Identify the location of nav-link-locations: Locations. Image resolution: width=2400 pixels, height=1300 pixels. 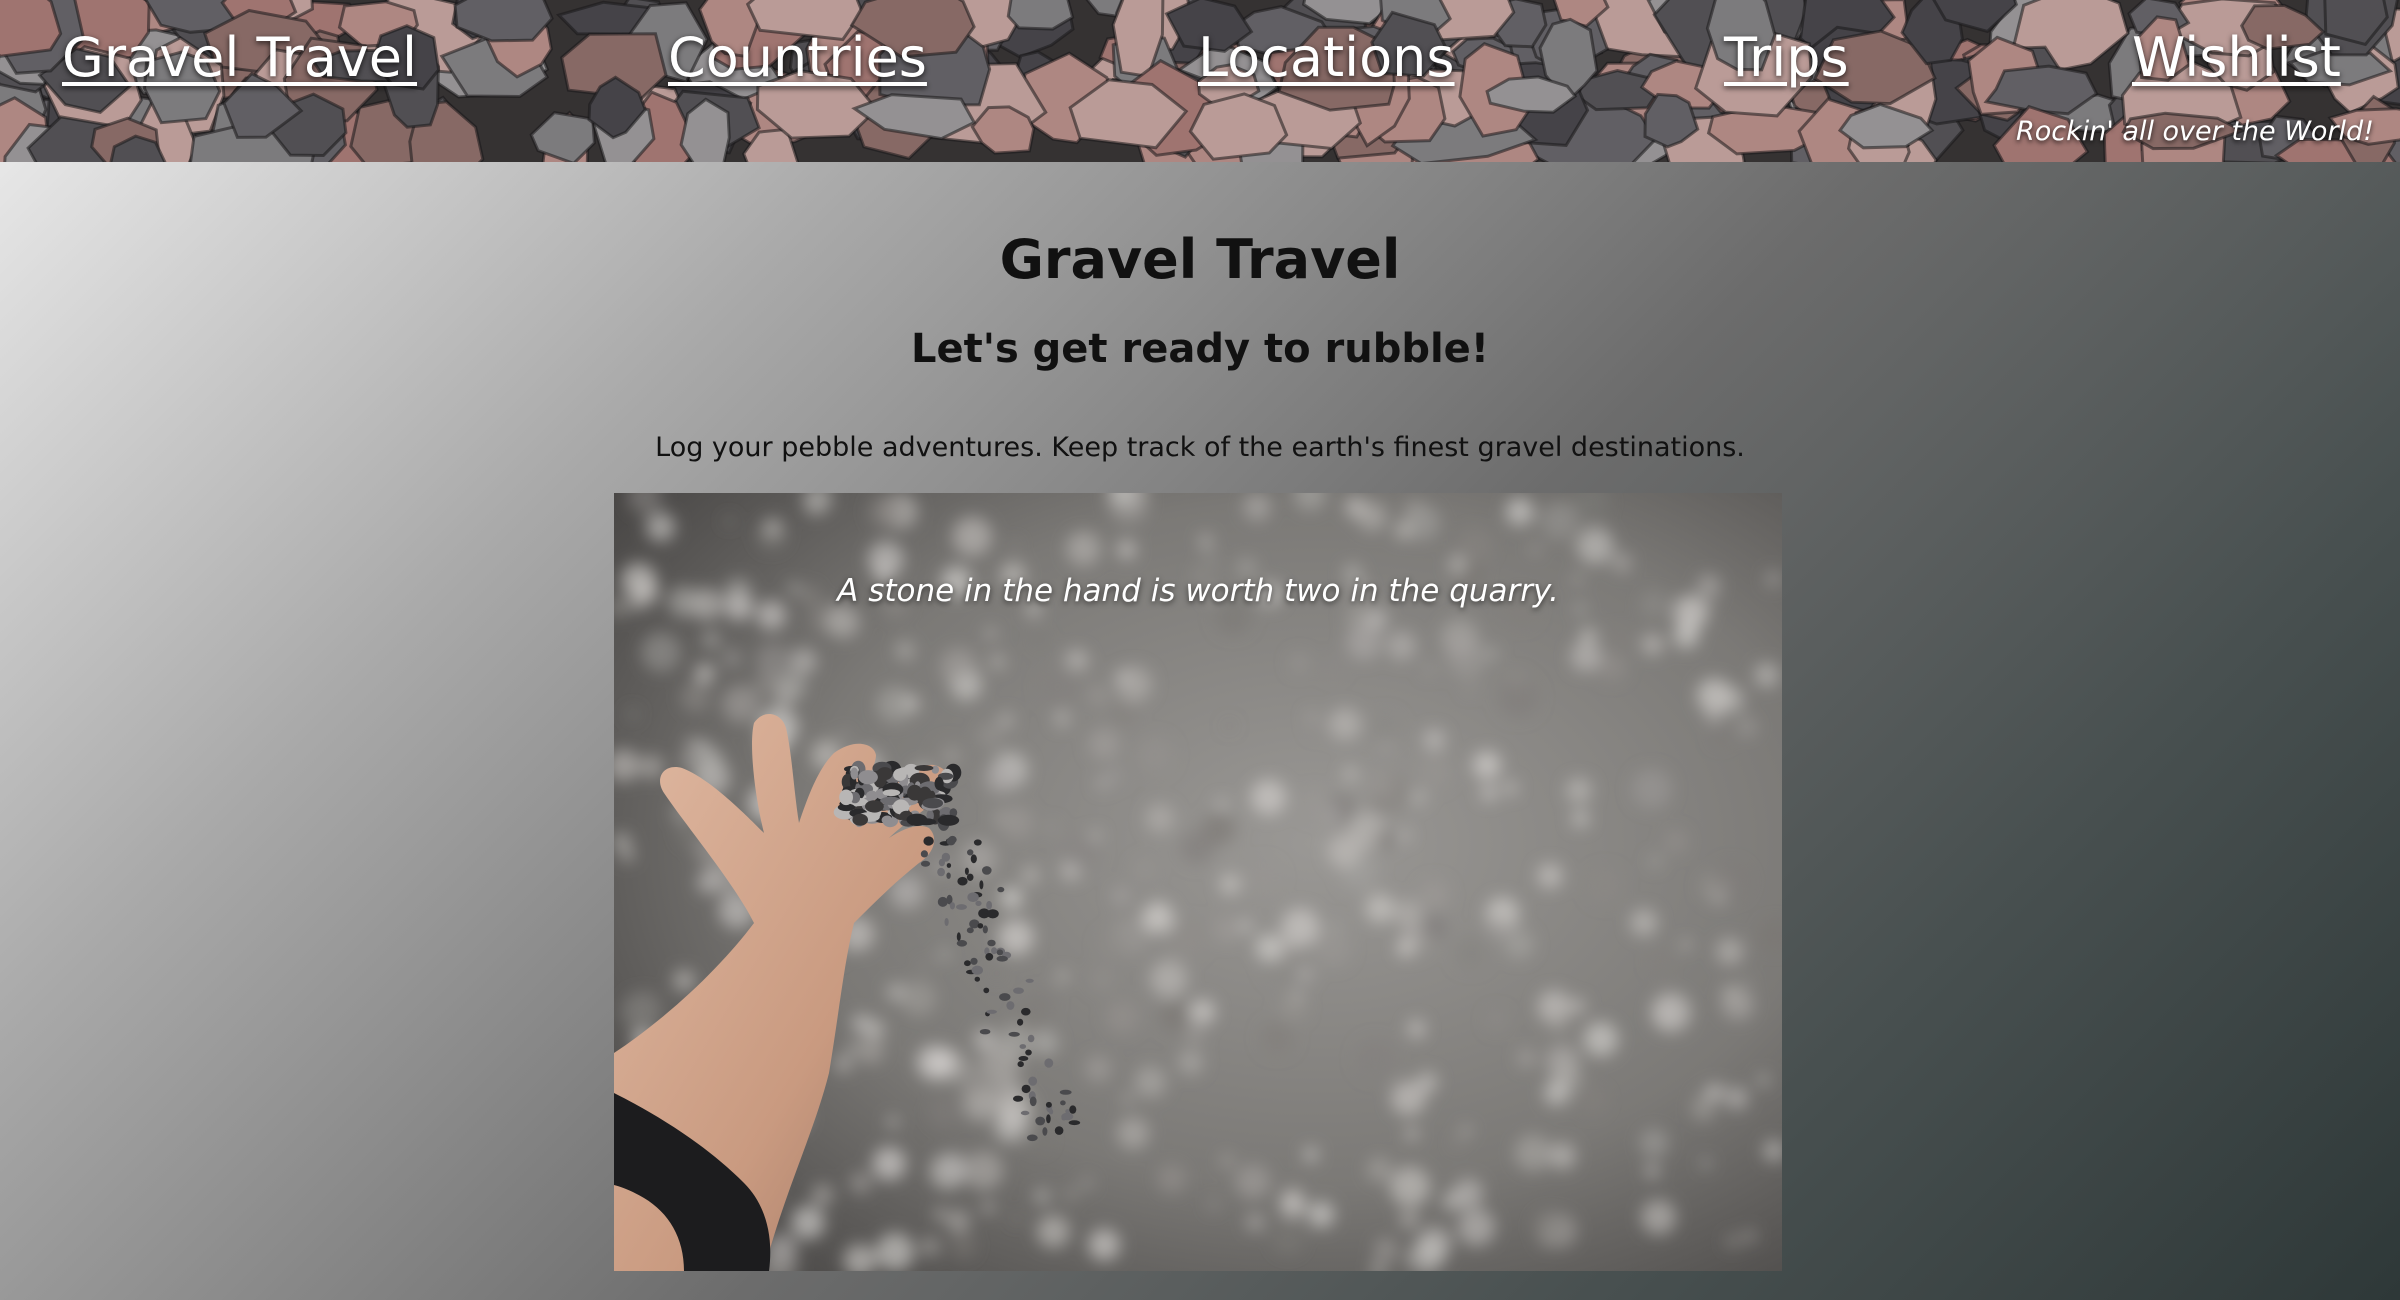
(1326, 58).